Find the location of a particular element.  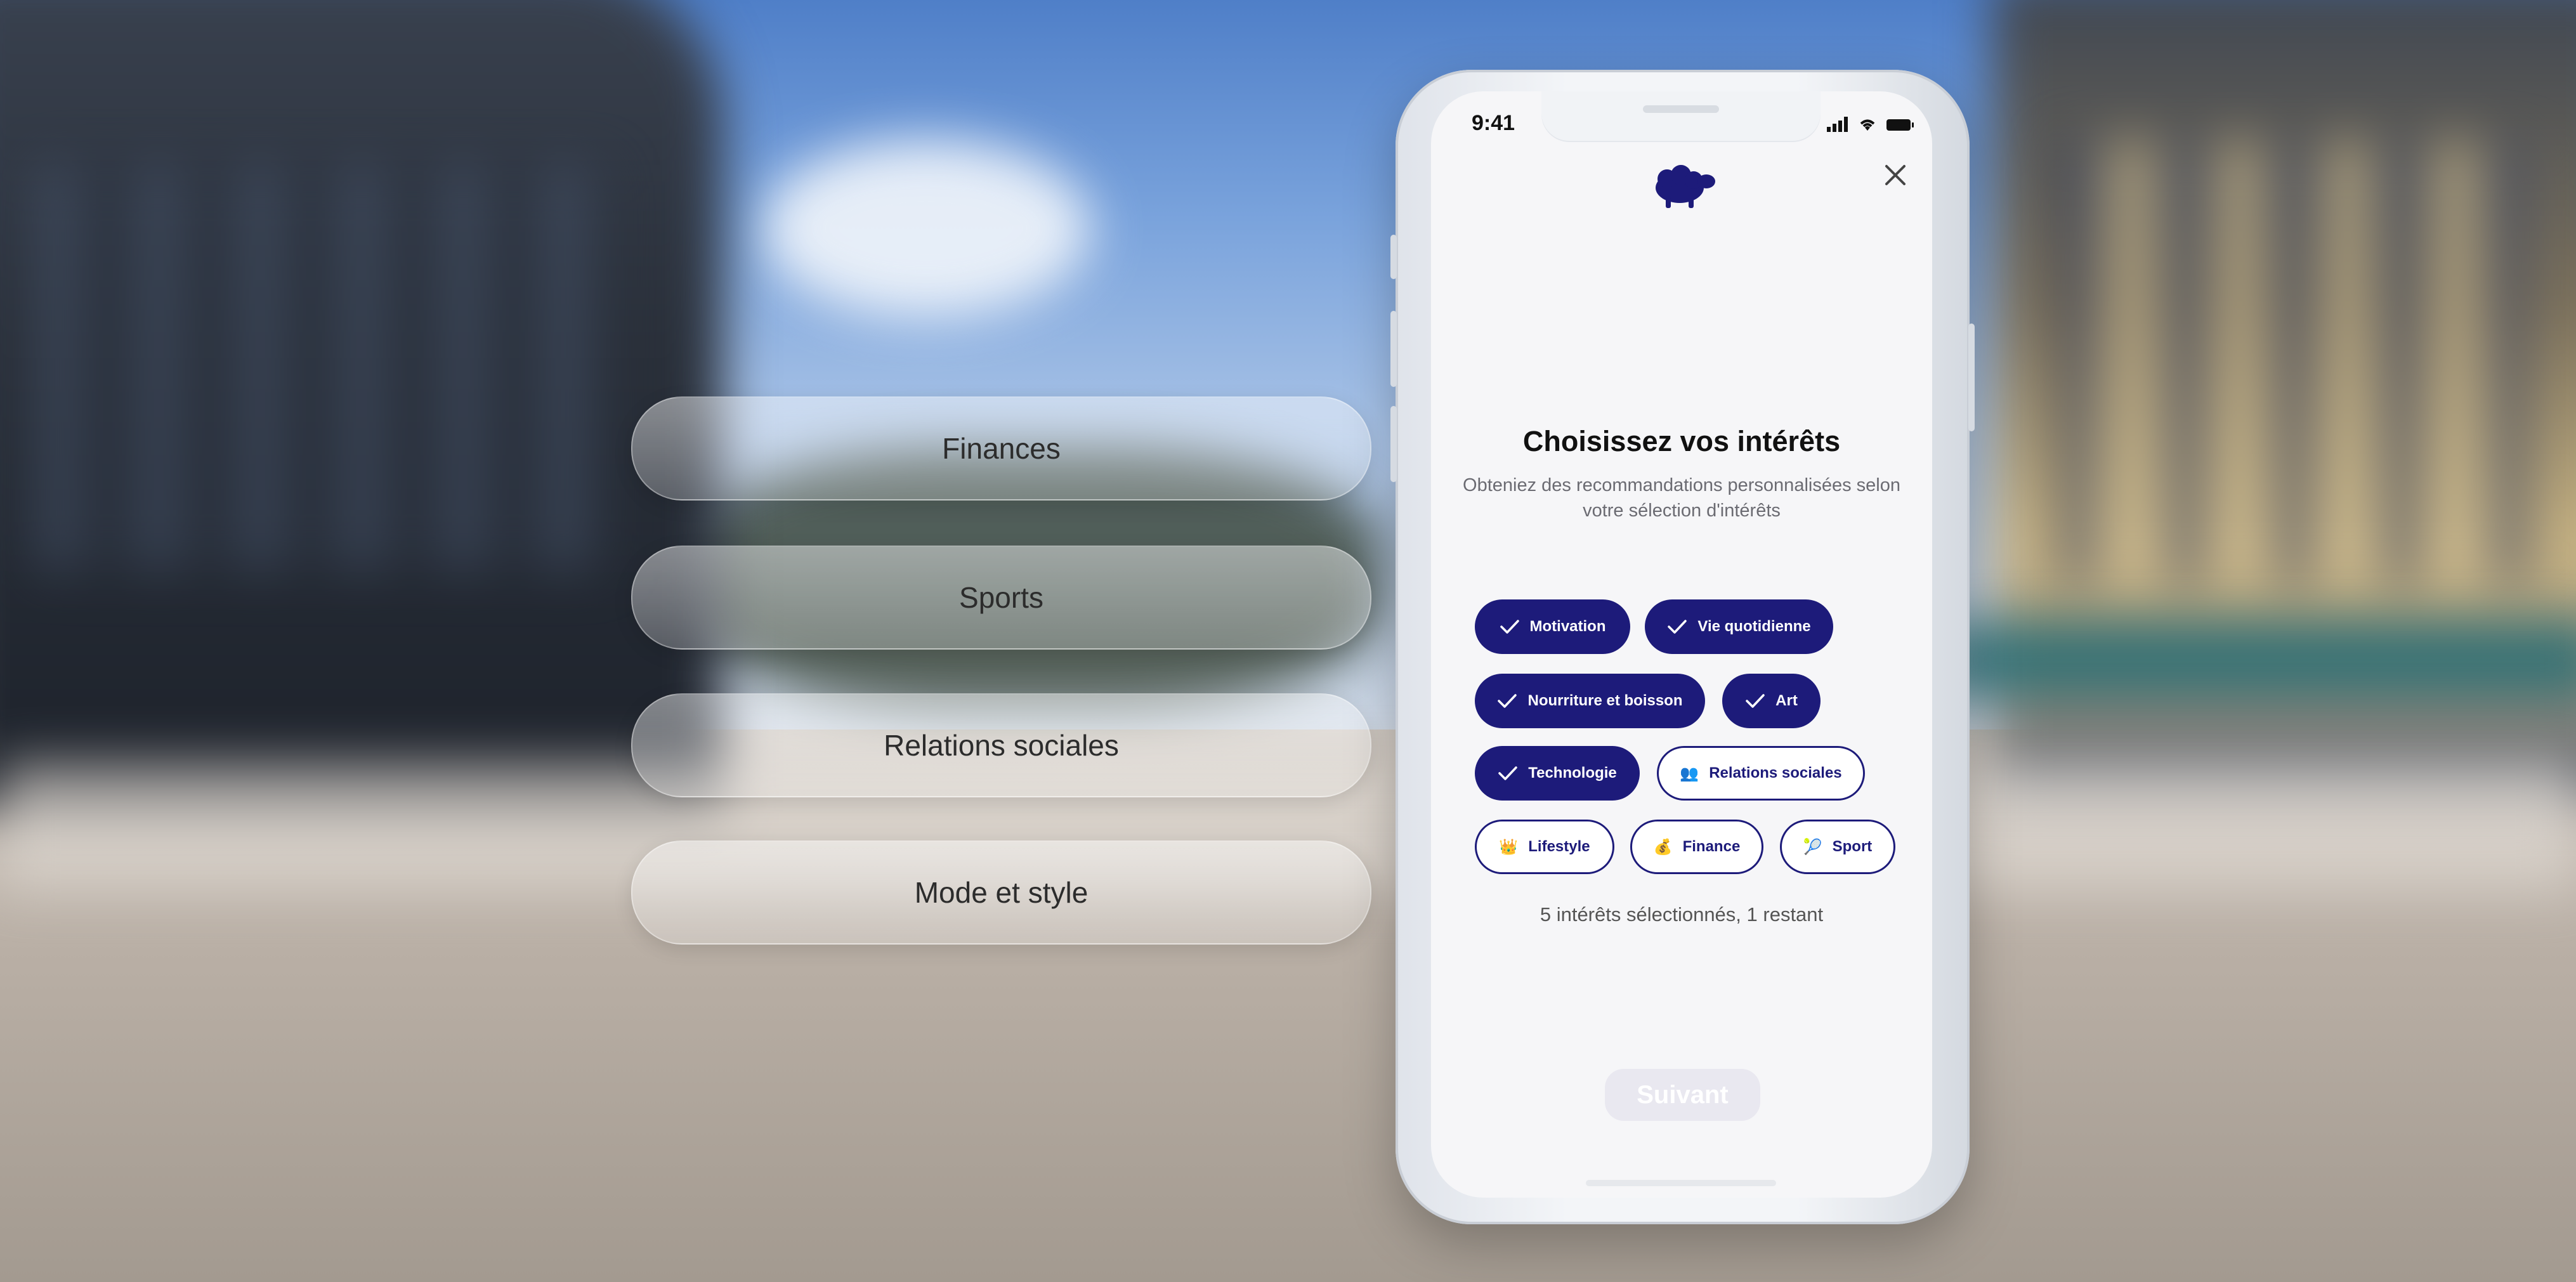

floating-pill-label: Finances is located at coordinates (1002, 448).